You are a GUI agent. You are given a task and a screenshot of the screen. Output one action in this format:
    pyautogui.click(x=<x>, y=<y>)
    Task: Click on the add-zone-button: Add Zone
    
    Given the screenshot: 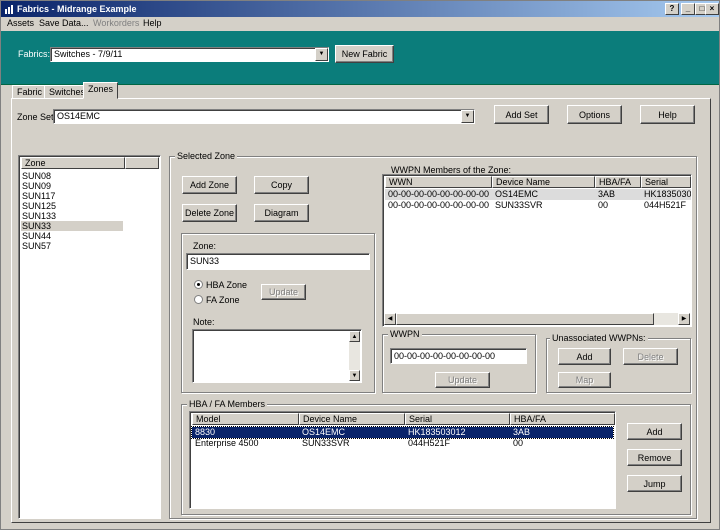 What is the action you would take?
    pyautogui.click(x=209, y=185)
    